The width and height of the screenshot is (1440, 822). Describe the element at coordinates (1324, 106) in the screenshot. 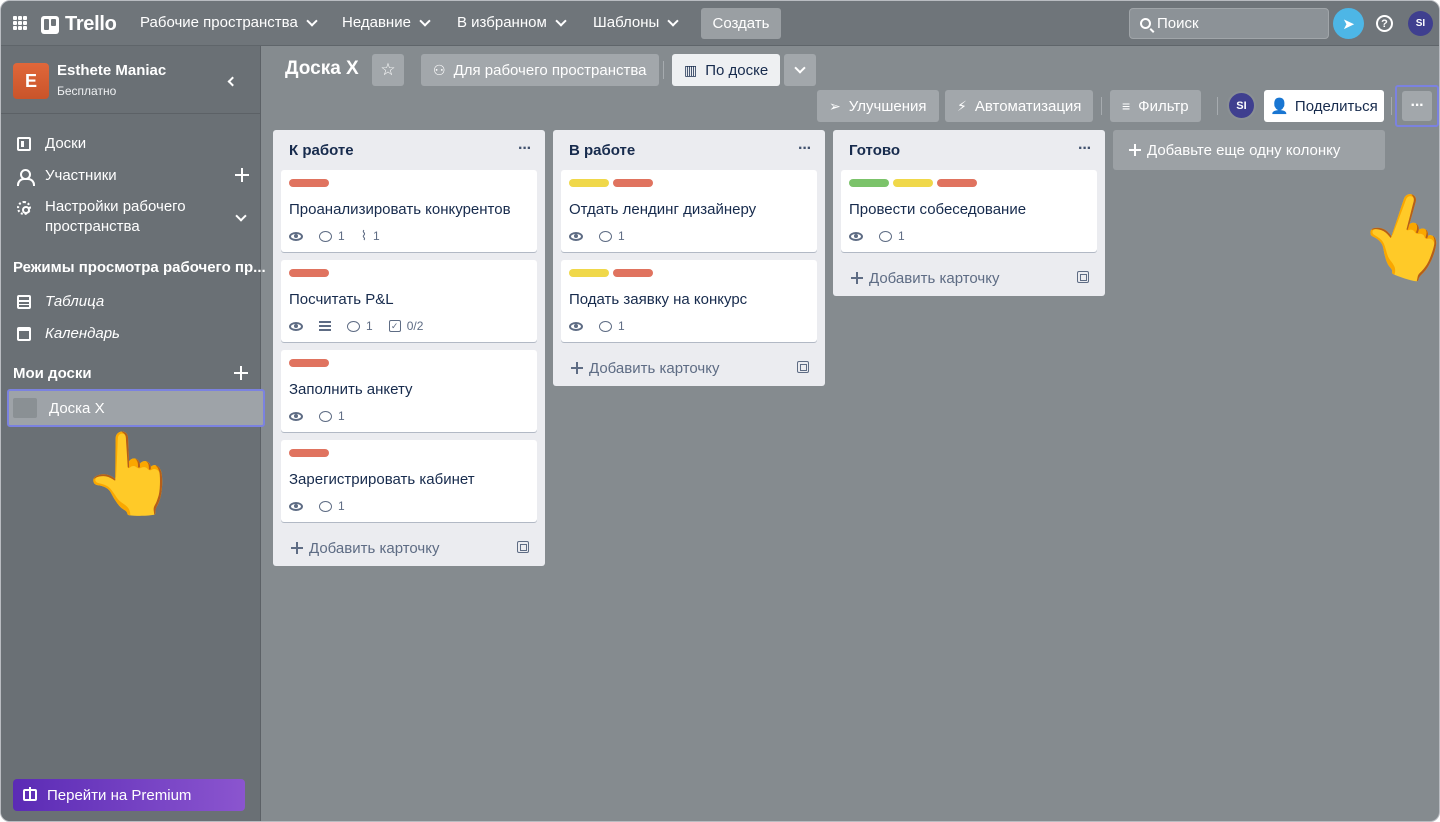

I see `share-button: 👤 Поделиться` at that location.